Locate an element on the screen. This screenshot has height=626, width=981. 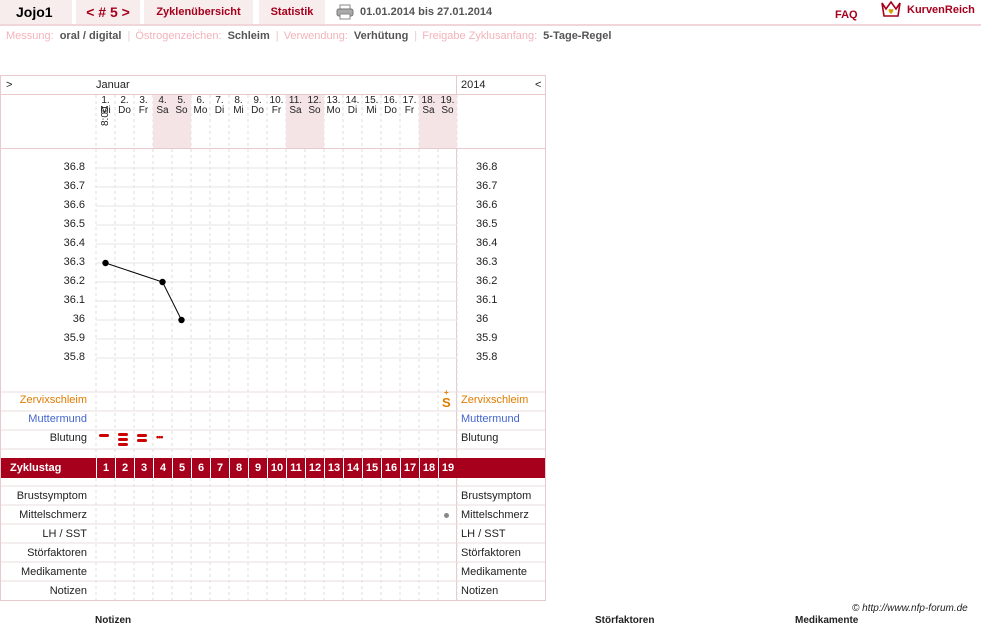
day-header: 9. Do is located at coordinates (257, 122).